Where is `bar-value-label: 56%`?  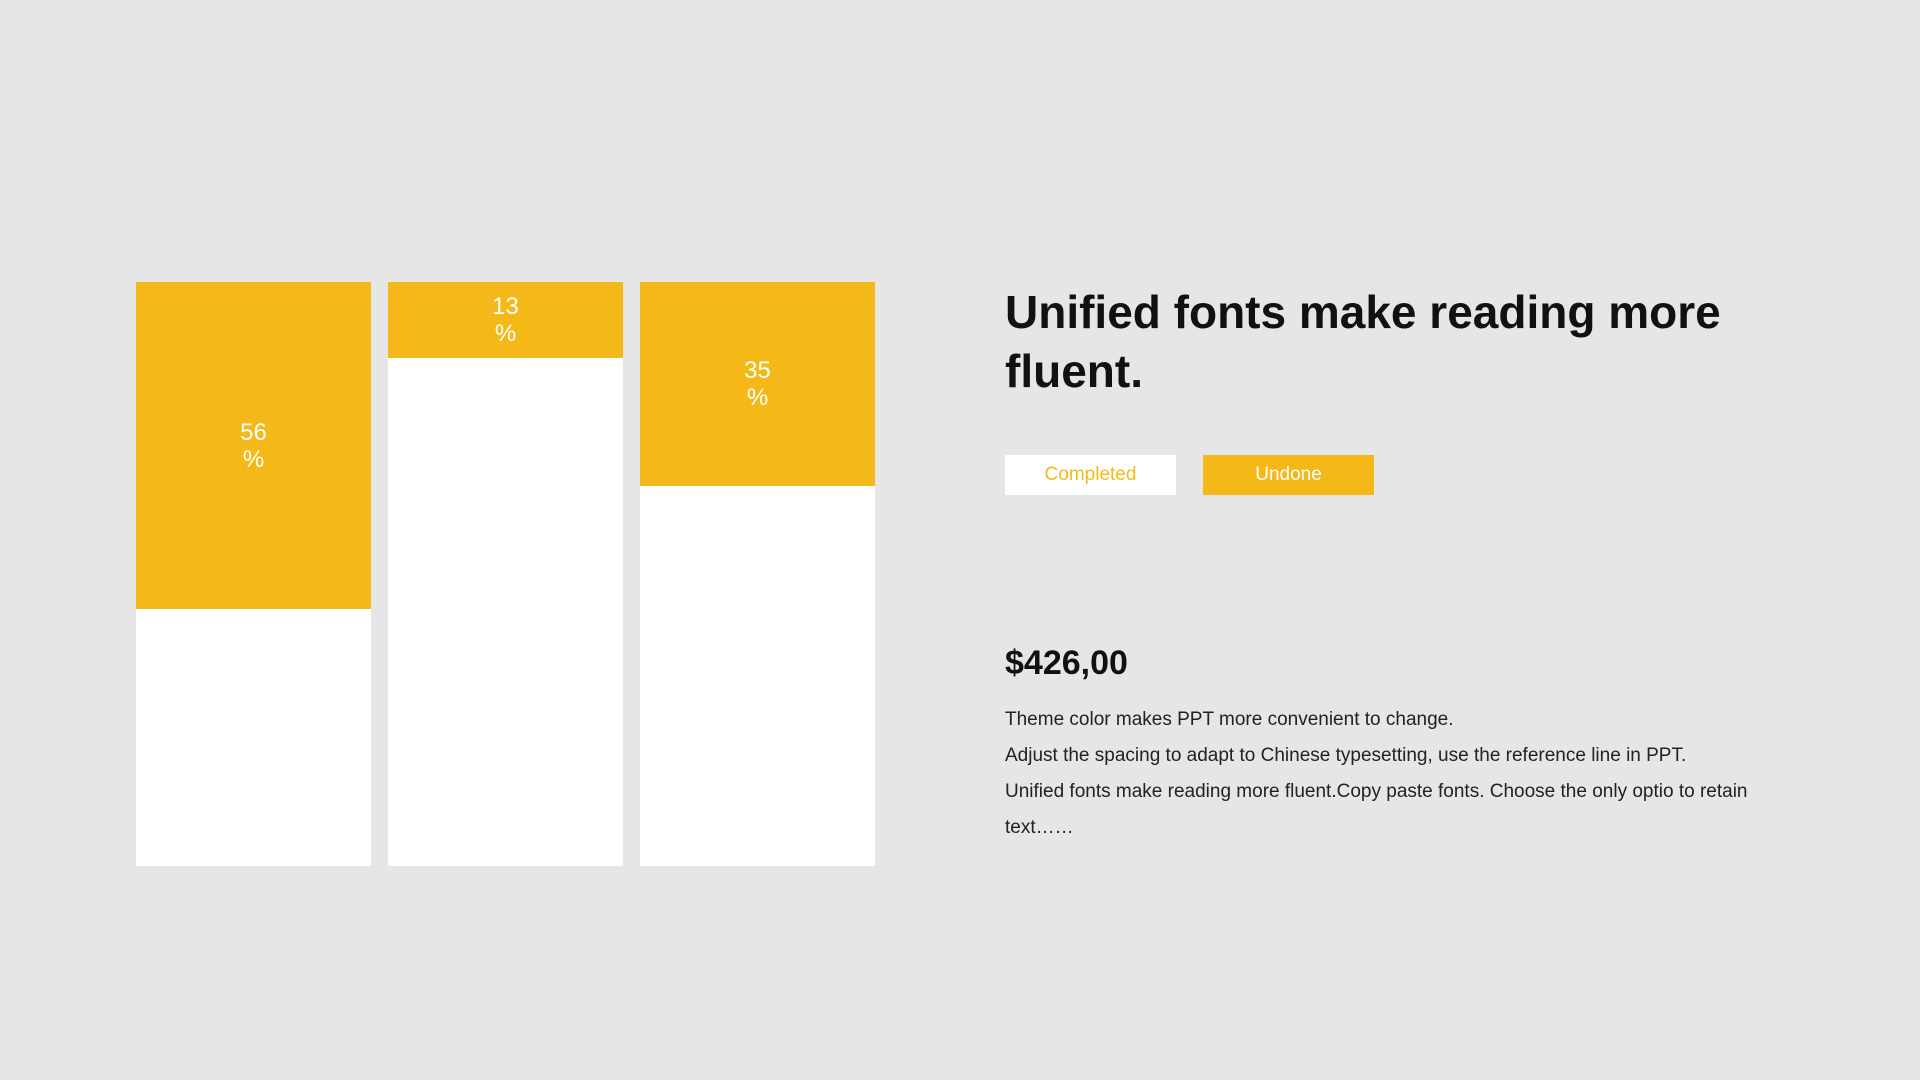
bar-value-label: 56% is located at coordinates (253, 446).